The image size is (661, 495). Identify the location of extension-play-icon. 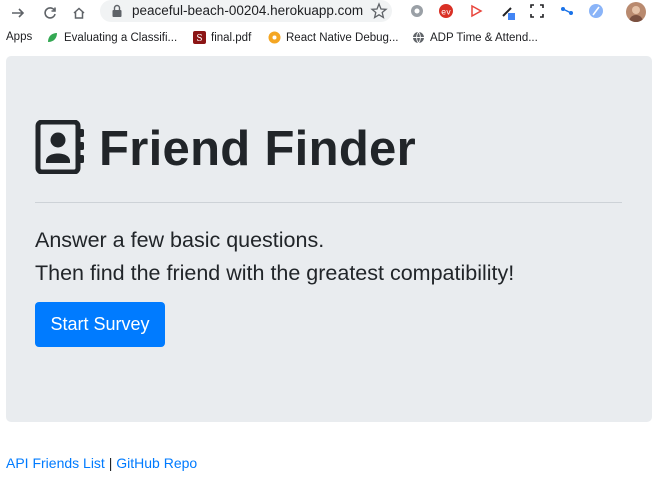
(476, 11).